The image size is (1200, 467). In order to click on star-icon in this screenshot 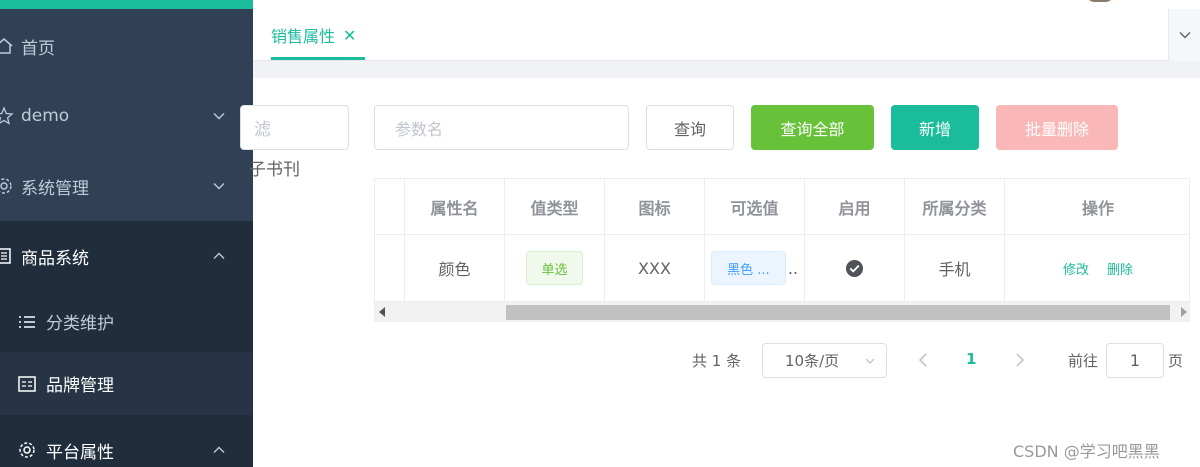, I will do `click(7, 116)`.